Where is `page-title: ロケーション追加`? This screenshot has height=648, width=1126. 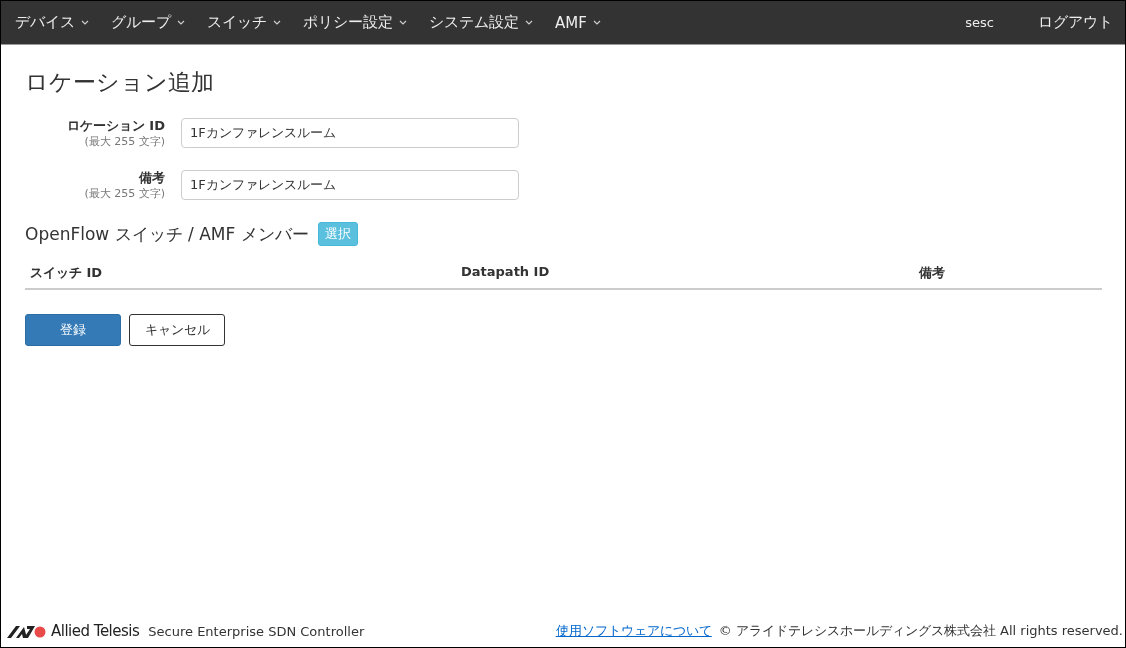 page-title: ロケーション追加 is located at coordinates (120, 82).